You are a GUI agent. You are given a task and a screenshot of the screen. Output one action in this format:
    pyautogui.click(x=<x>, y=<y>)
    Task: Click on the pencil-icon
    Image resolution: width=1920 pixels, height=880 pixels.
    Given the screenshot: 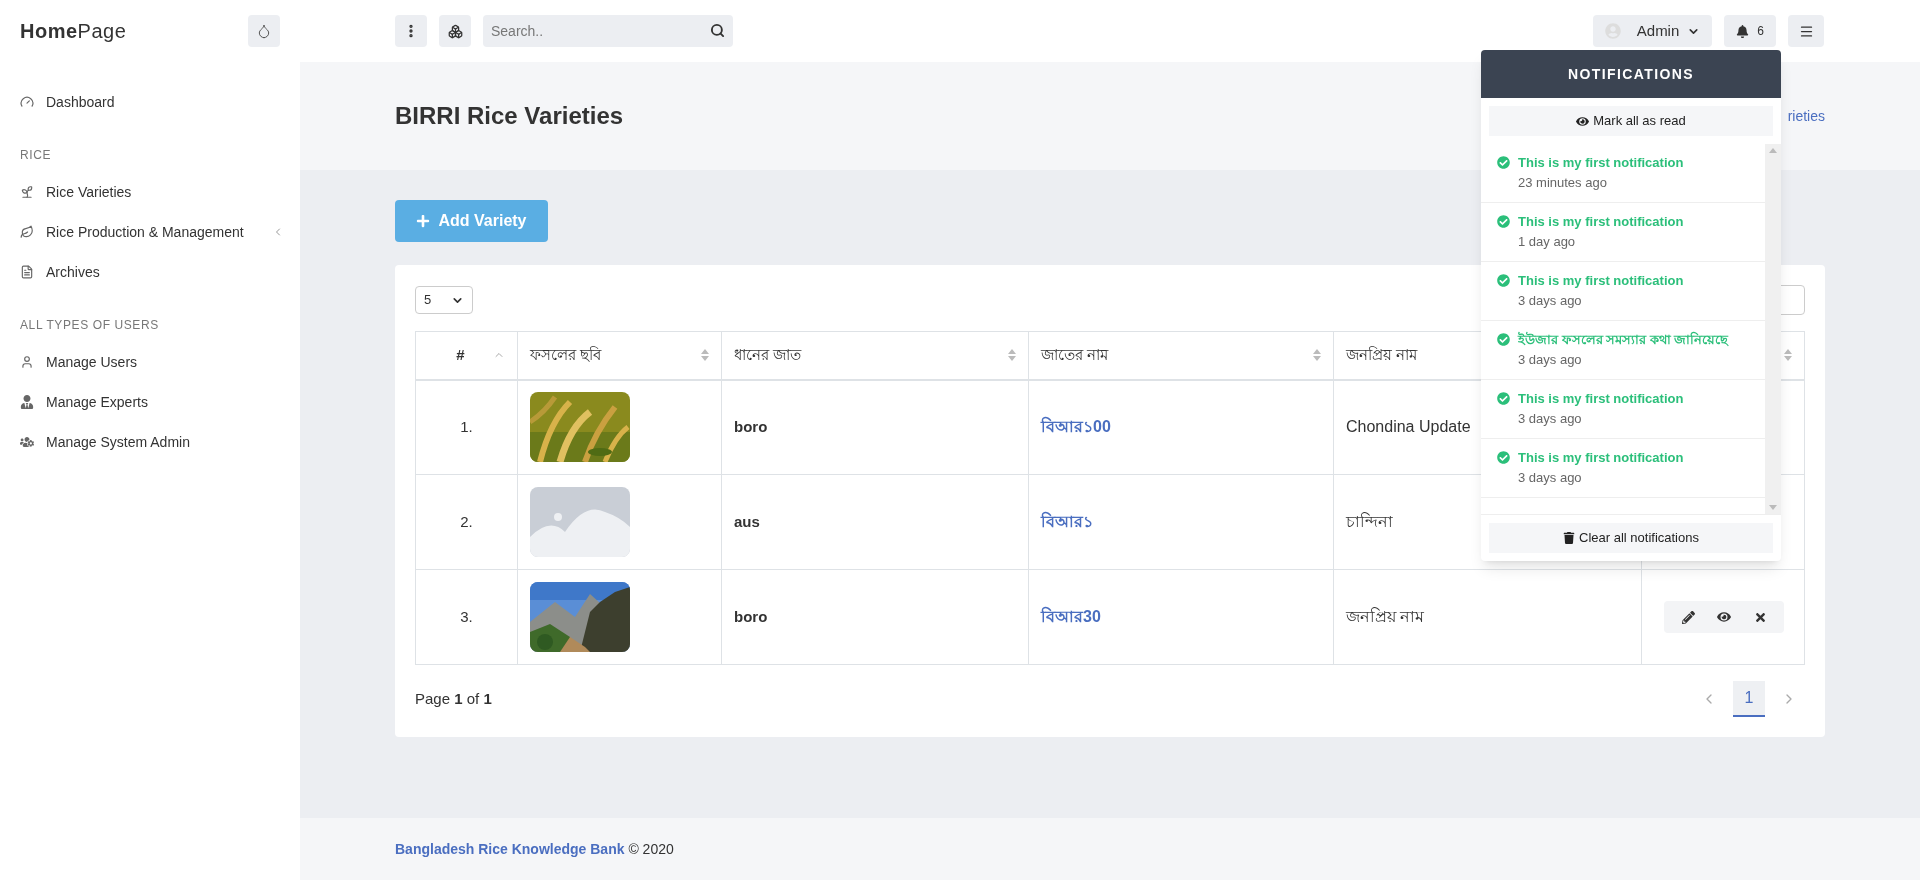 What is the action you would take?
    pyautogui.click(x=1688, y=617)
    